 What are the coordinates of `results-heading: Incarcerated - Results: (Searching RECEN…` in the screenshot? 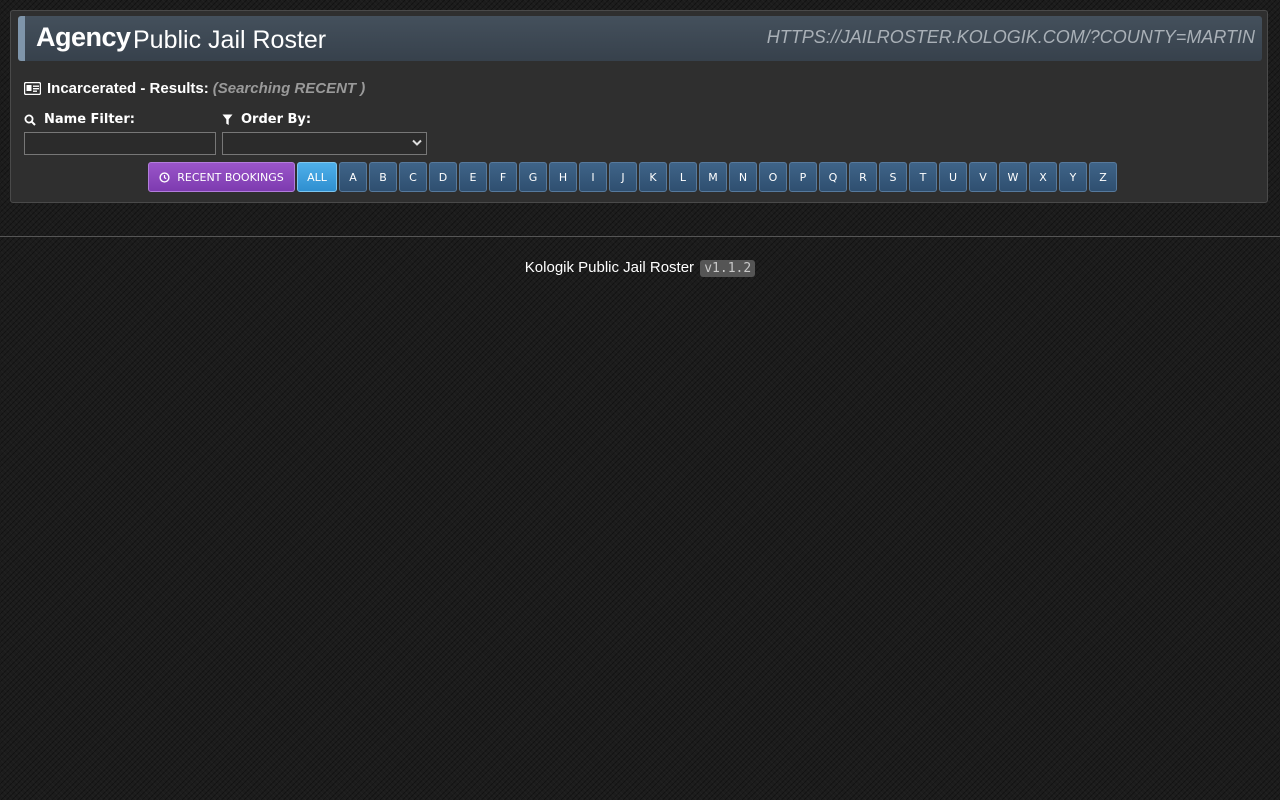 It's located at (194, 88).